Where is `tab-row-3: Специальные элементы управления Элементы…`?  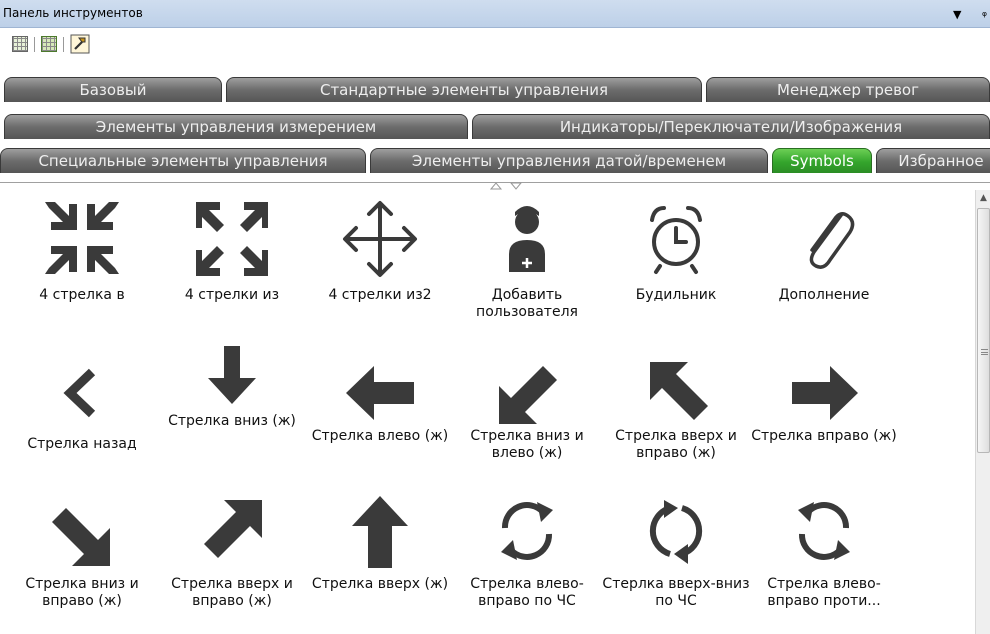 tab-row-3: Специальные элементы управления Элементы… is located at coordinates (495, 160).